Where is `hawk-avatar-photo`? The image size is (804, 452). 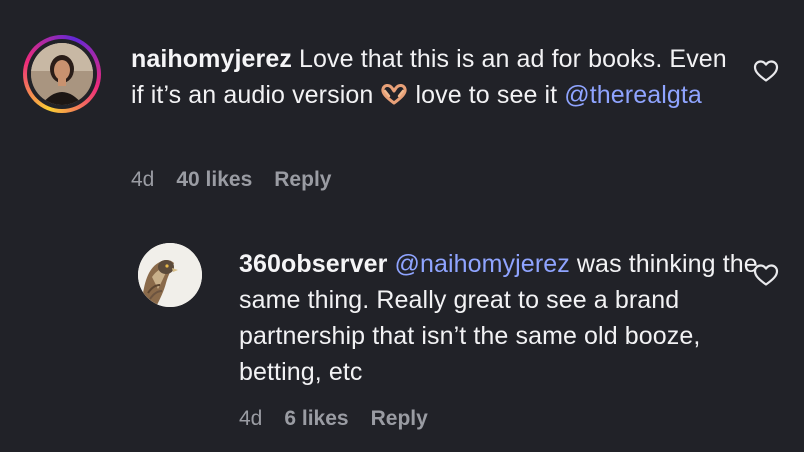
hawk-avatar-photo is located at coordinates (170, 275).